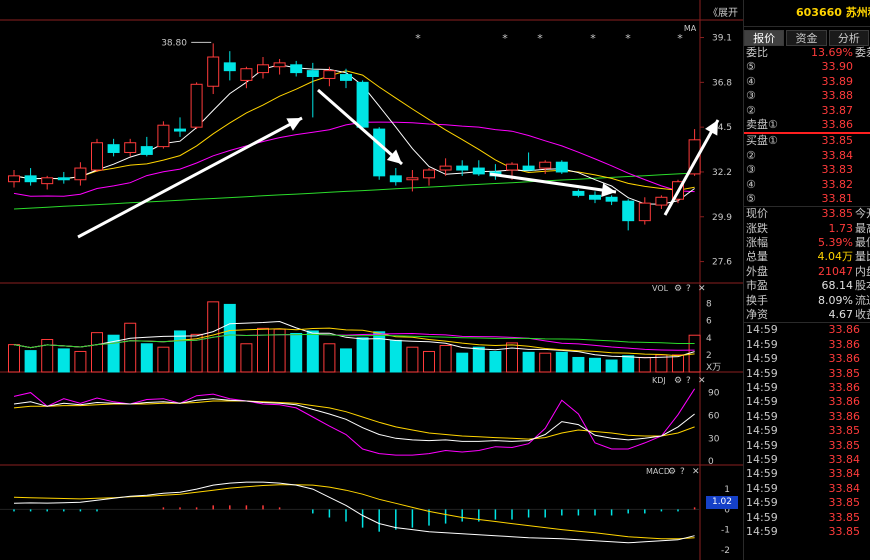 The width and height of the screenshot is (870, 560). Describe the element at coordinates (837, 184) in the screenshot. I see `row-value: 33.82` at that location.